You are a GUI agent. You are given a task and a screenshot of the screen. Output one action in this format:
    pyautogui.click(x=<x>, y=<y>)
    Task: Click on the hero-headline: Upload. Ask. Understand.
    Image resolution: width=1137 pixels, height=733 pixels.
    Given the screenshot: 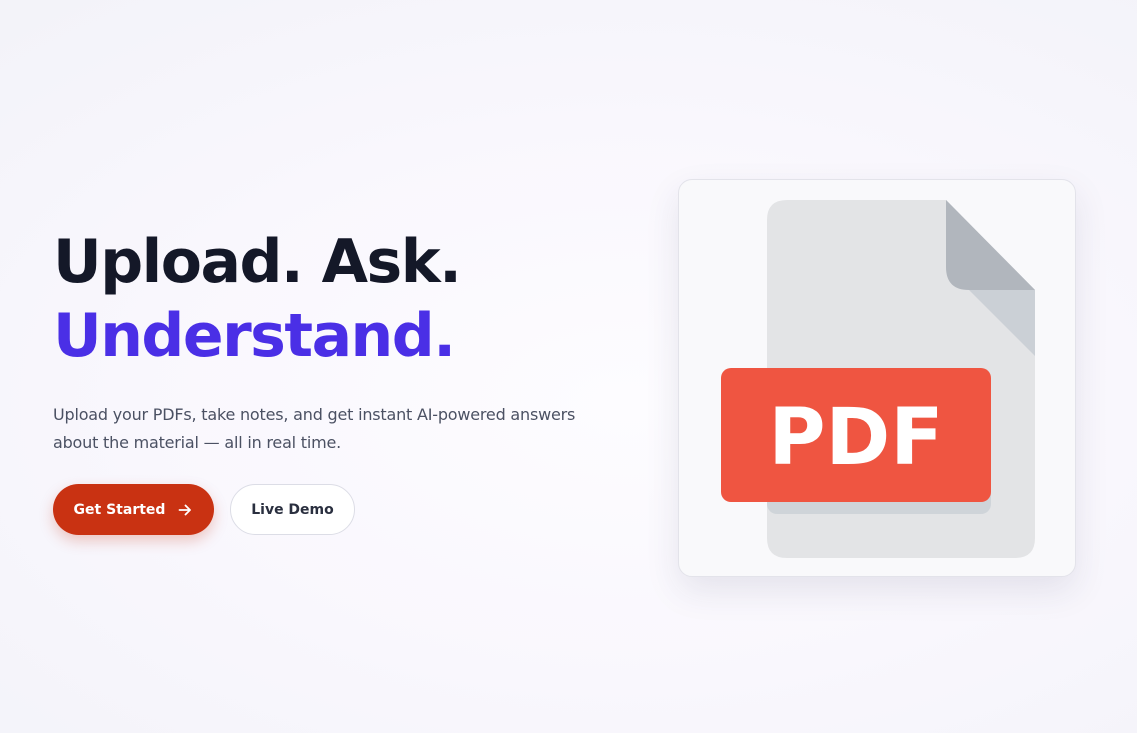 What is the action you would take?
    pyautogui.click(x=333, y=299)
    